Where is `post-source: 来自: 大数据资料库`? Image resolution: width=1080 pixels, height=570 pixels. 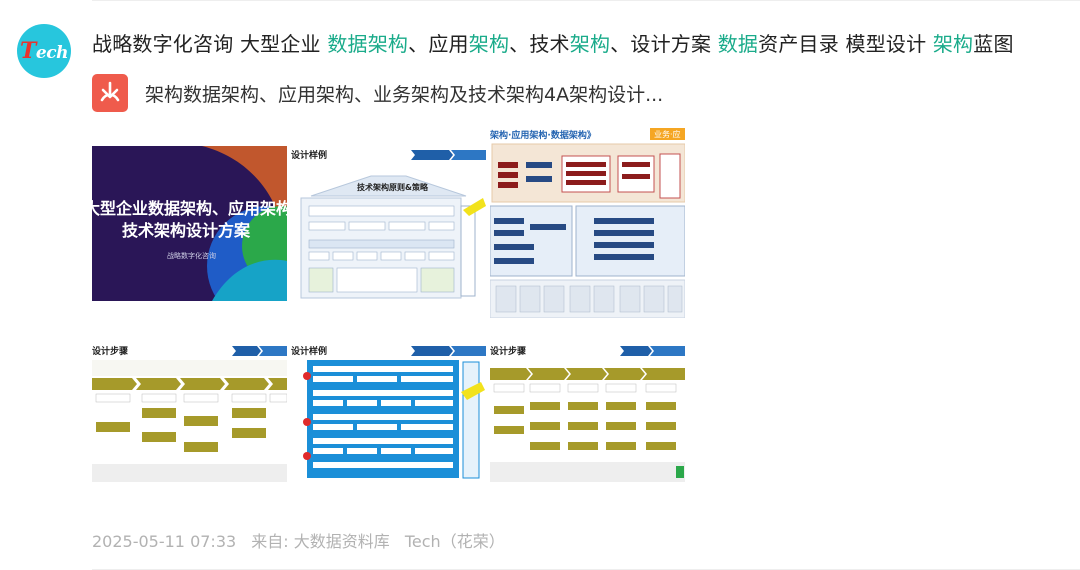 post-source: 来自: 大数据资料库 is located at coordinates (320, 541).